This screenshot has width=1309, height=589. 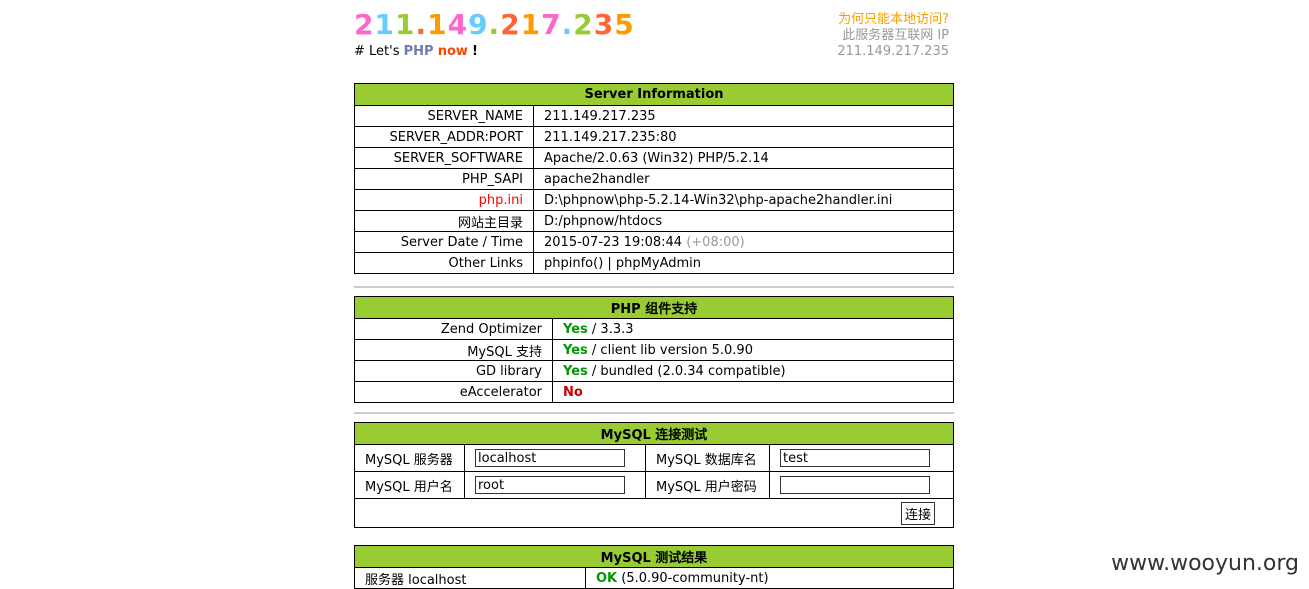 What do you see at coordinates (613, 242) in the screenshot?
I see `server-info-value-text: 2015-07-23 19:08:44` at bounding box center [613, 242].